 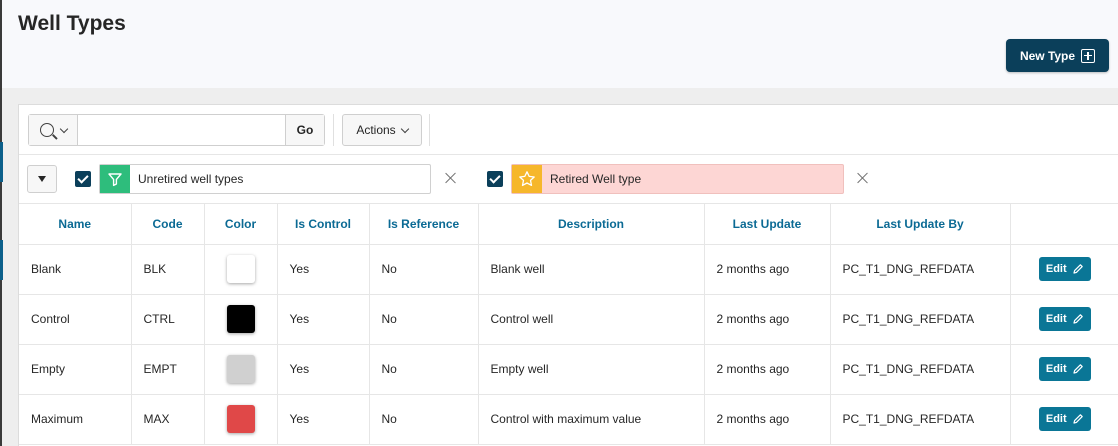 What do you see at coordinates (168, 224) in the screenshot?
I see `column-header-code: Code` at bounding box center [168, 224].